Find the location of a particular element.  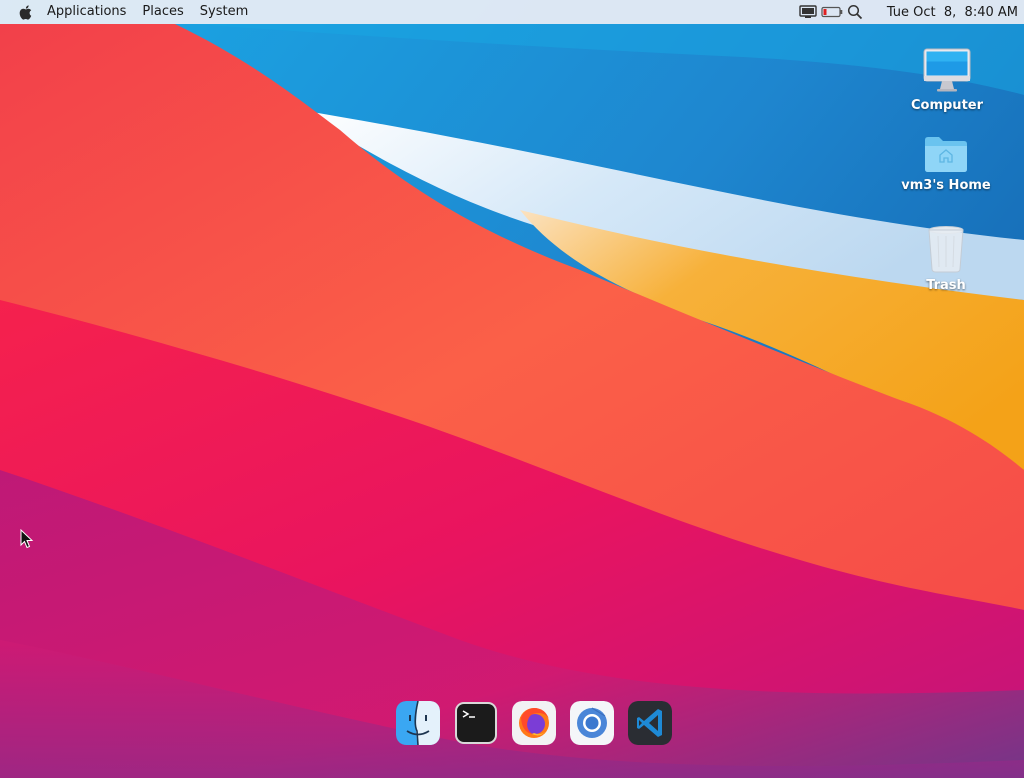

computer-icon is located at coordinates (947, 69).